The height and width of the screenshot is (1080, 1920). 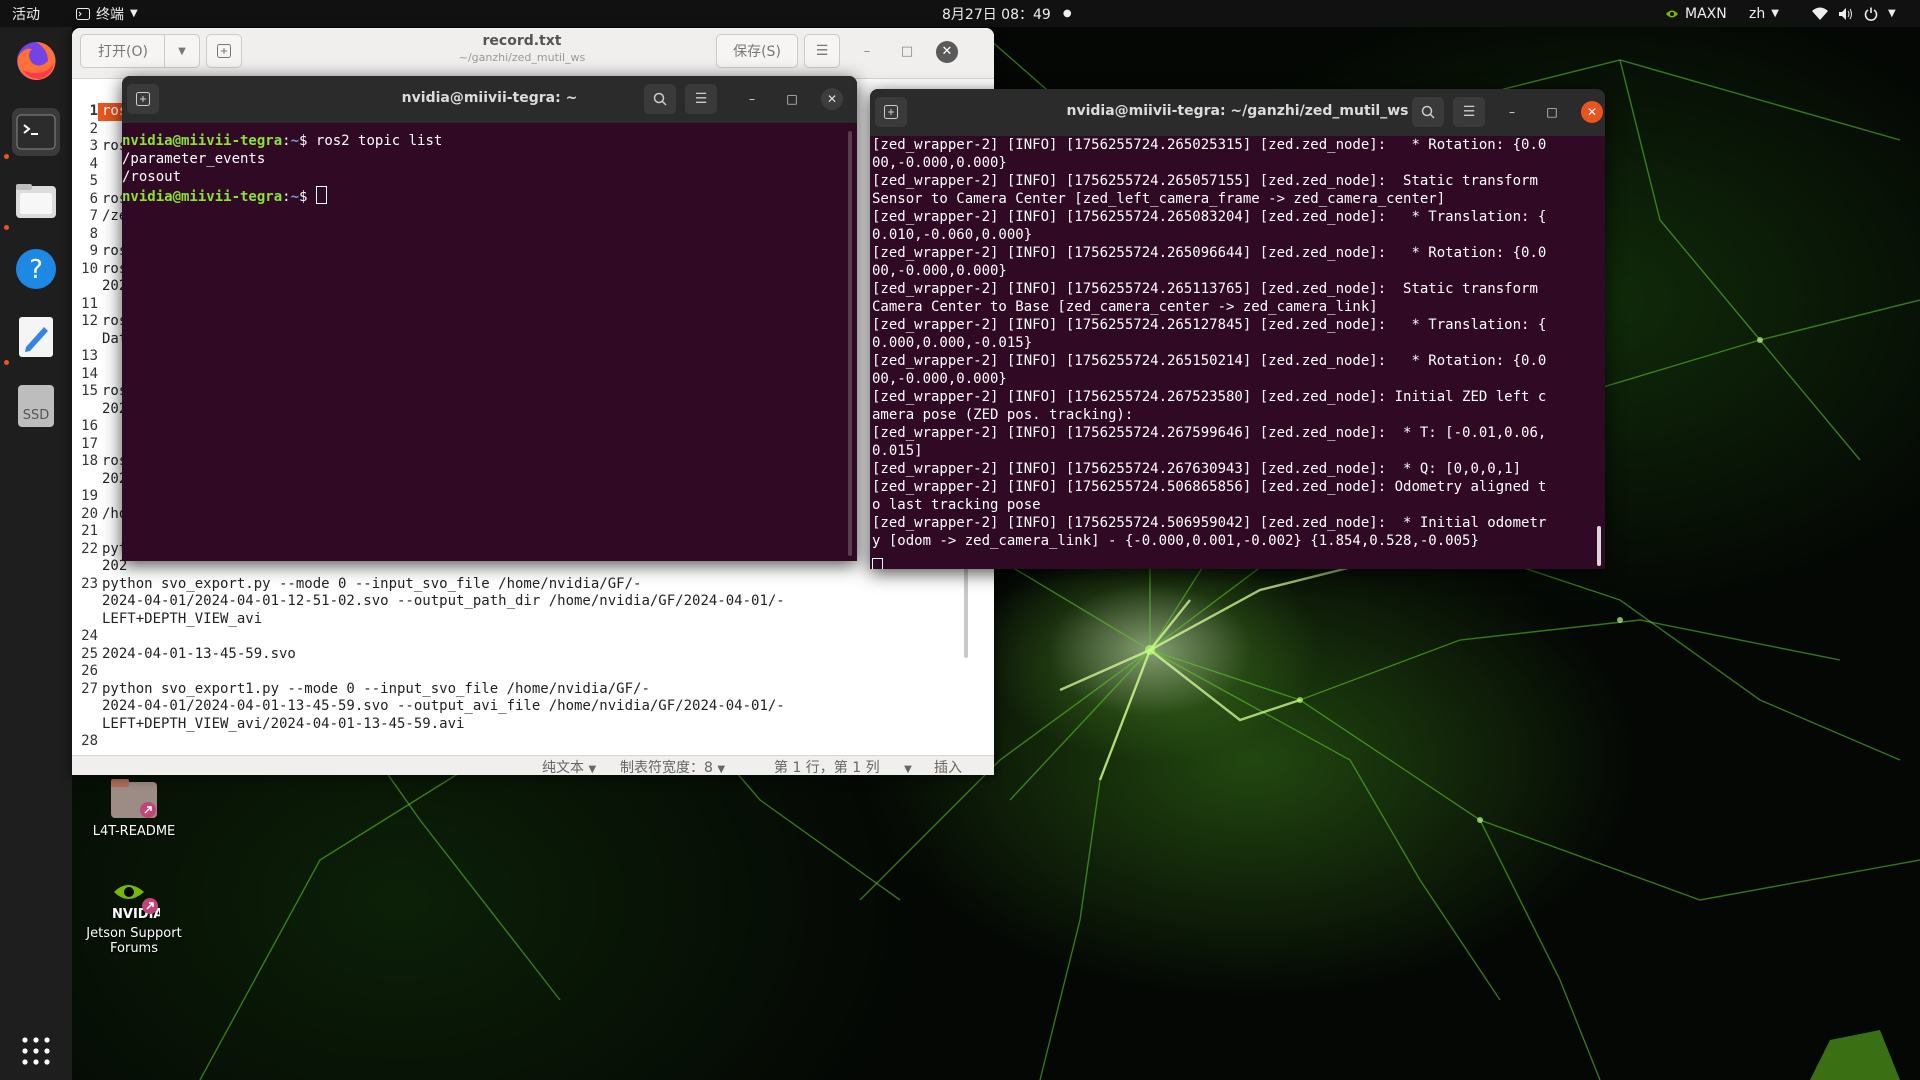 I want to click on dock: ? SSD, so click(x=36, y=553).